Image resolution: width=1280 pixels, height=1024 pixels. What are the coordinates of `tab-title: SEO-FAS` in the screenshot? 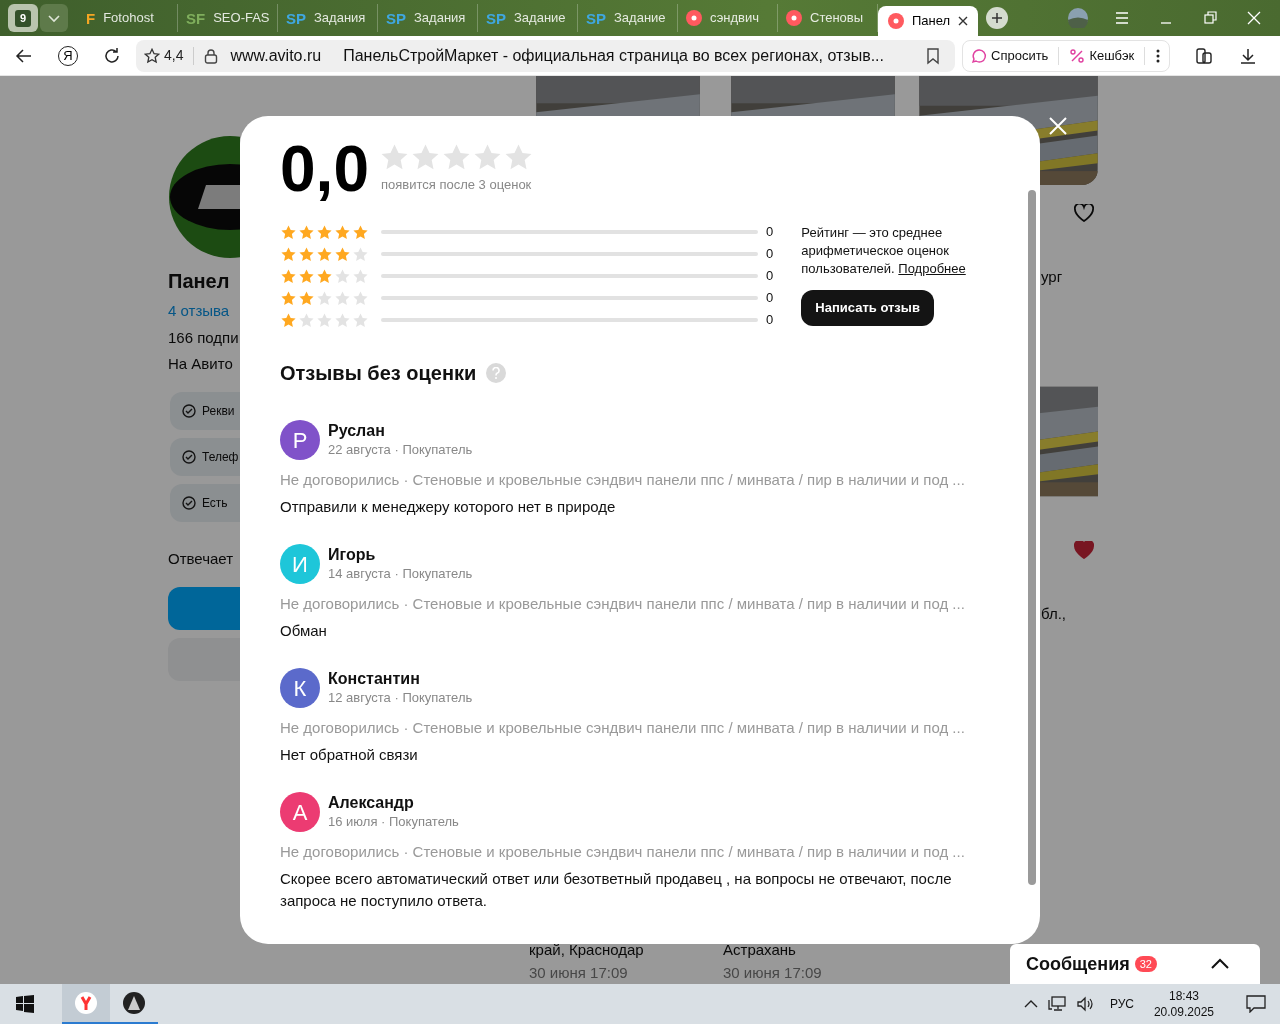 It's located at (241, 18).